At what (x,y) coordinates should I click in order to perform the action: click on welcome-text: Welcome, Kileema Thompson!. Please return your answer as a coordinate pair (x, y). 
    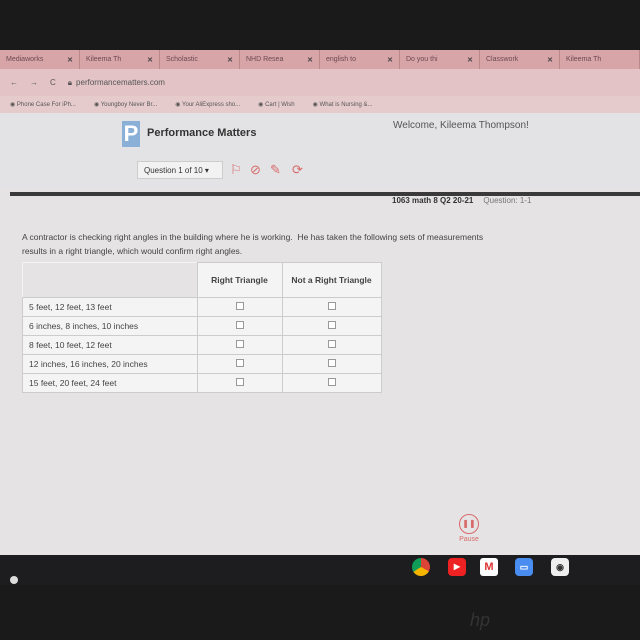
    Looking at the image, I should click on (461, 125).